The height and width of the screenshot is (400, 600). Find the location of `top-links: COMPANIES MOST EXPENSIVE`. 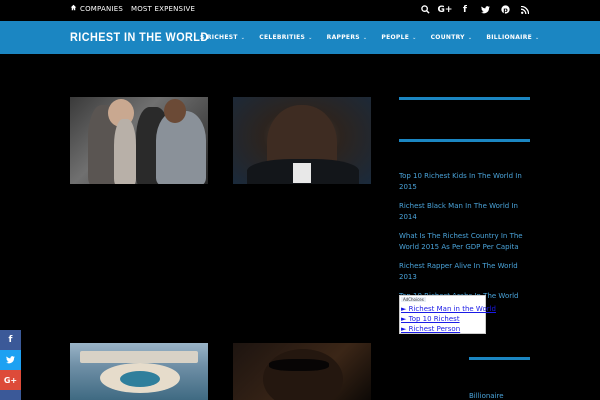

top-links: COMPANIES MOST EXPENSIVE is located at coordinates (132, 8).